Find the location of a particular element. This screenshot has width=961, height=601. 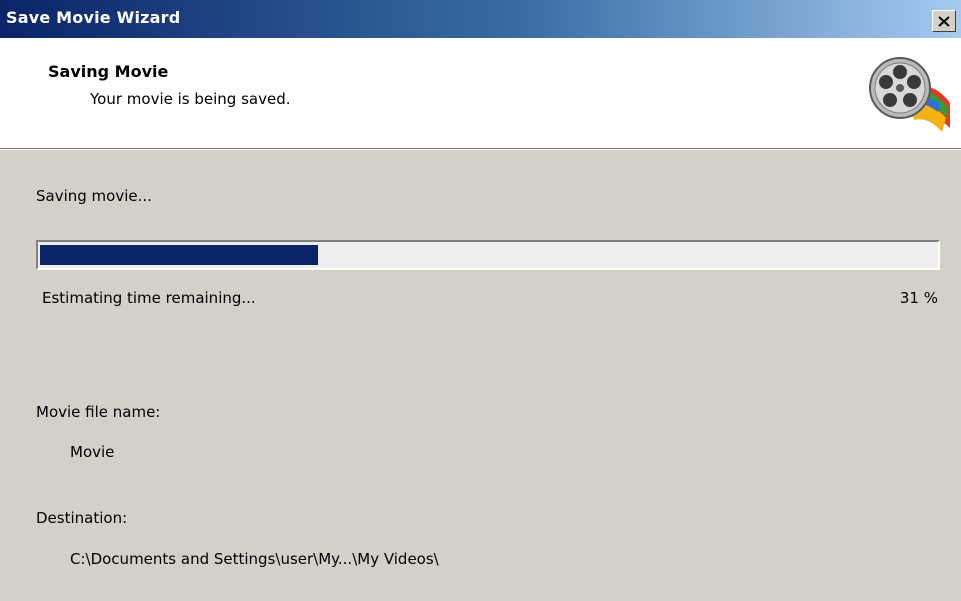

header-divider is located at coordinates (480, 149).